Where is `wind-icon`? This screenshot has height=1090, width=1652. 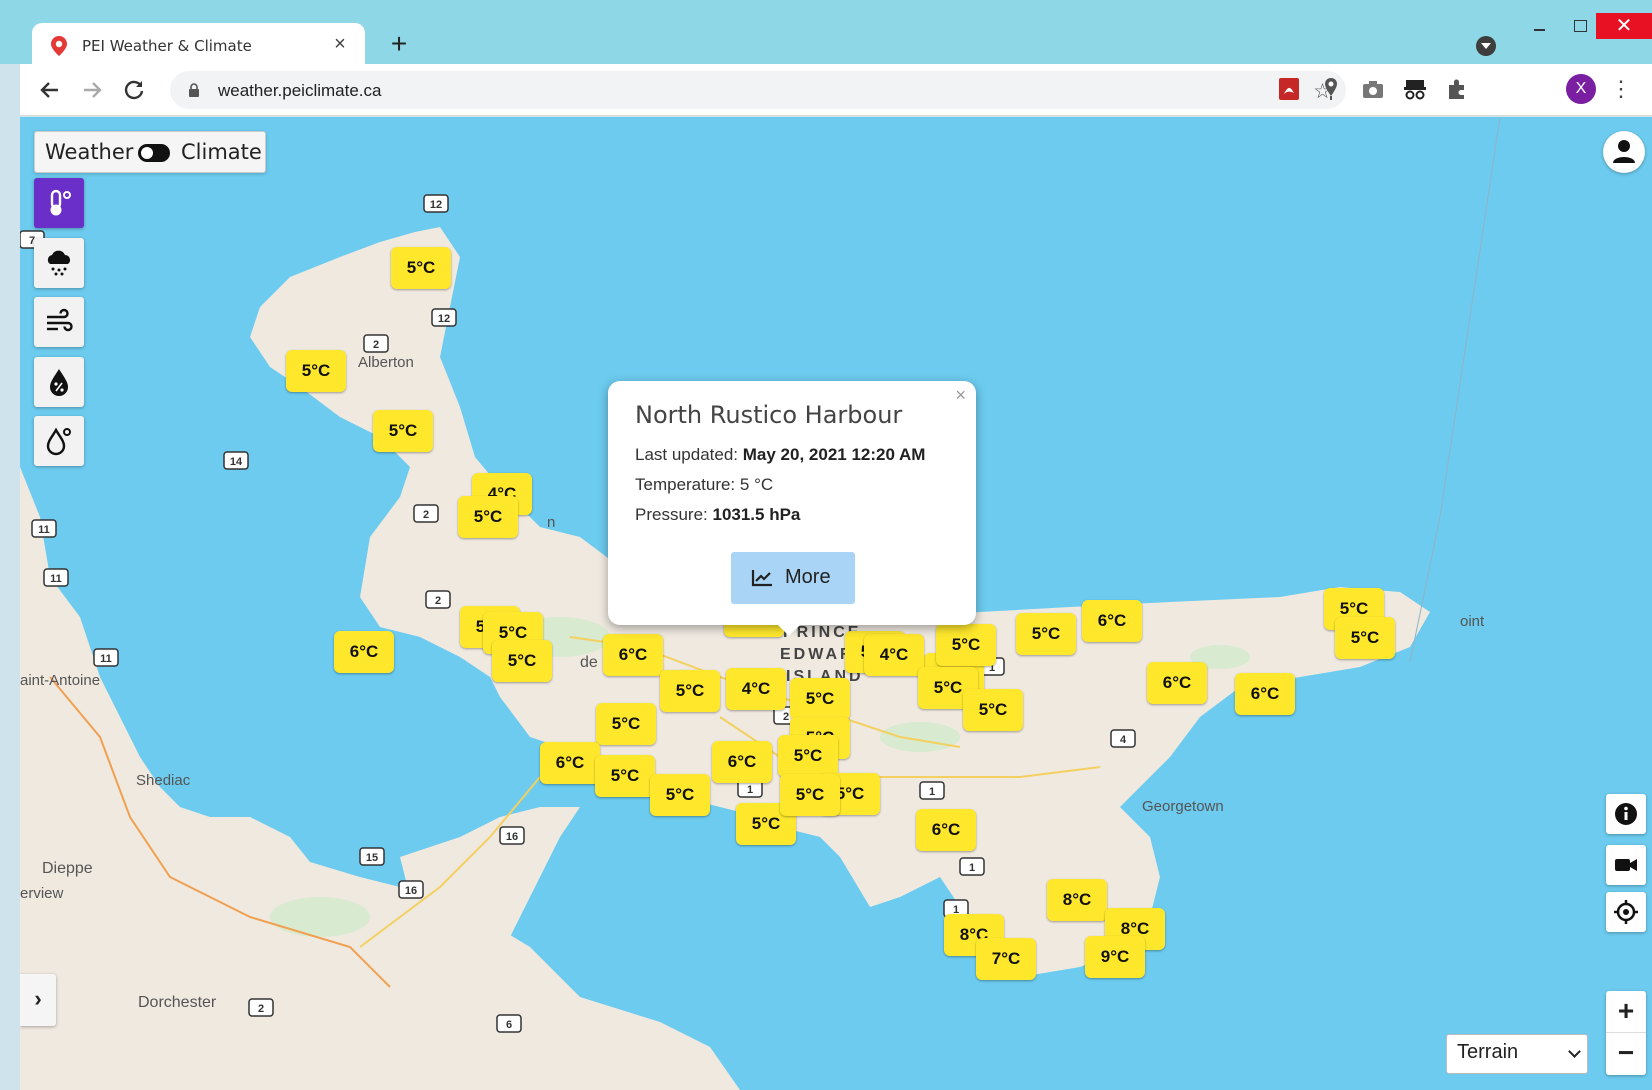
wind-icon is located at coordinates (60, 320).